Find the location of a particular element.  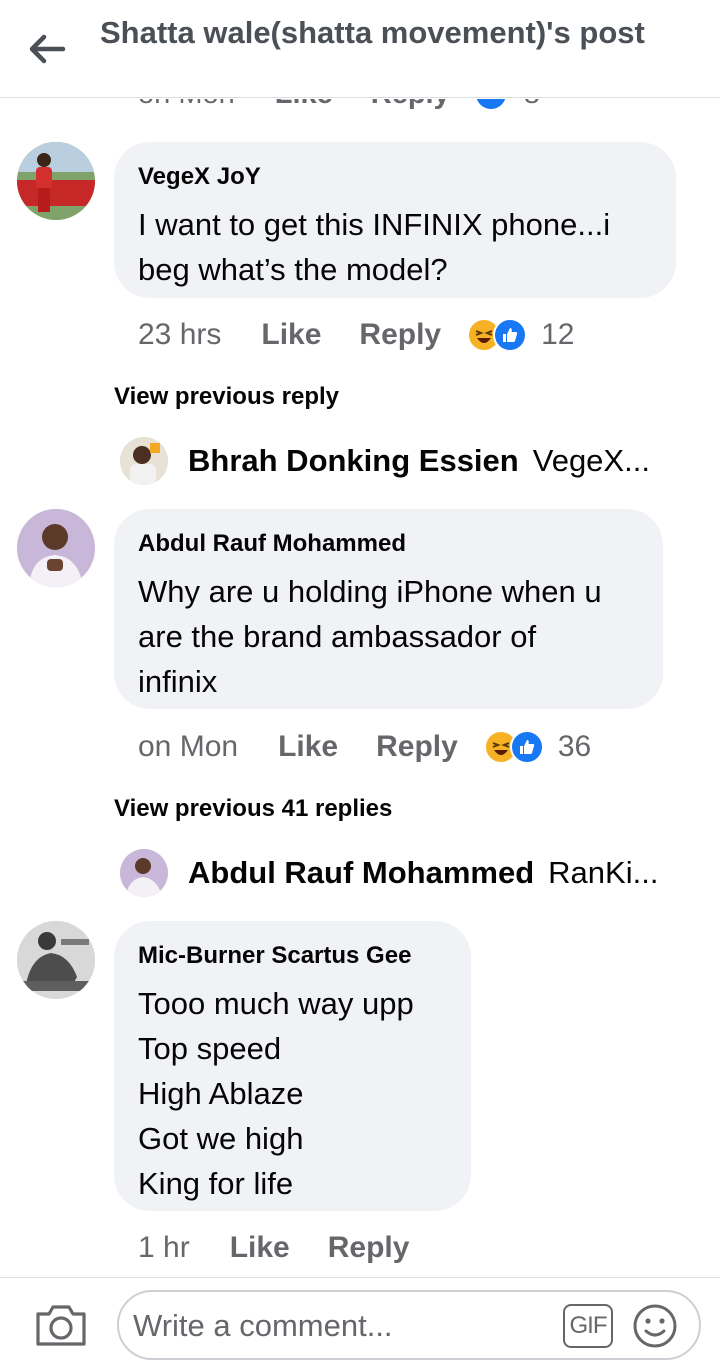

emoji-icon is located at coordinates (655, 1326).